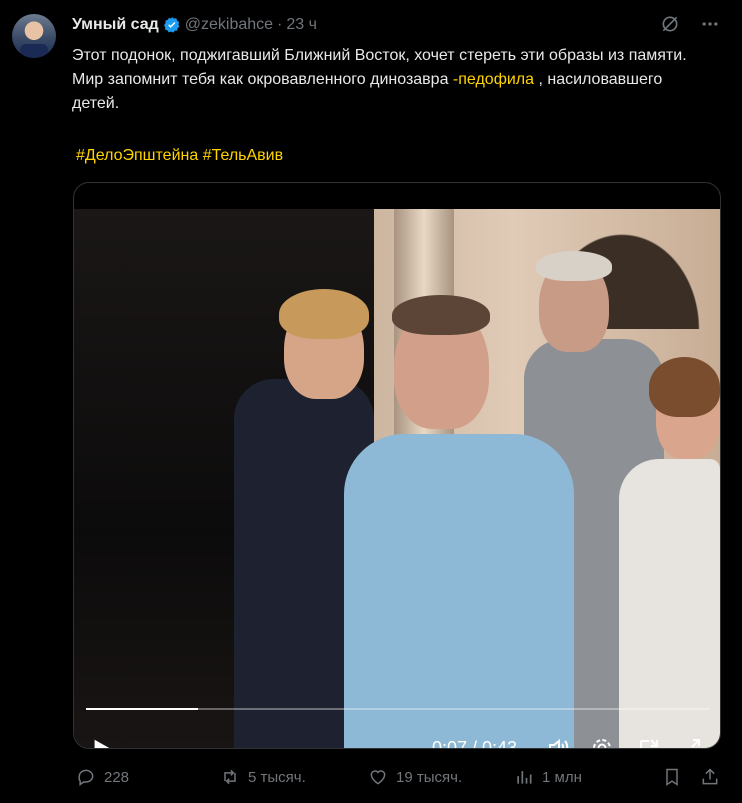  I want to click on fullscreen-icon, so click(691, 742).